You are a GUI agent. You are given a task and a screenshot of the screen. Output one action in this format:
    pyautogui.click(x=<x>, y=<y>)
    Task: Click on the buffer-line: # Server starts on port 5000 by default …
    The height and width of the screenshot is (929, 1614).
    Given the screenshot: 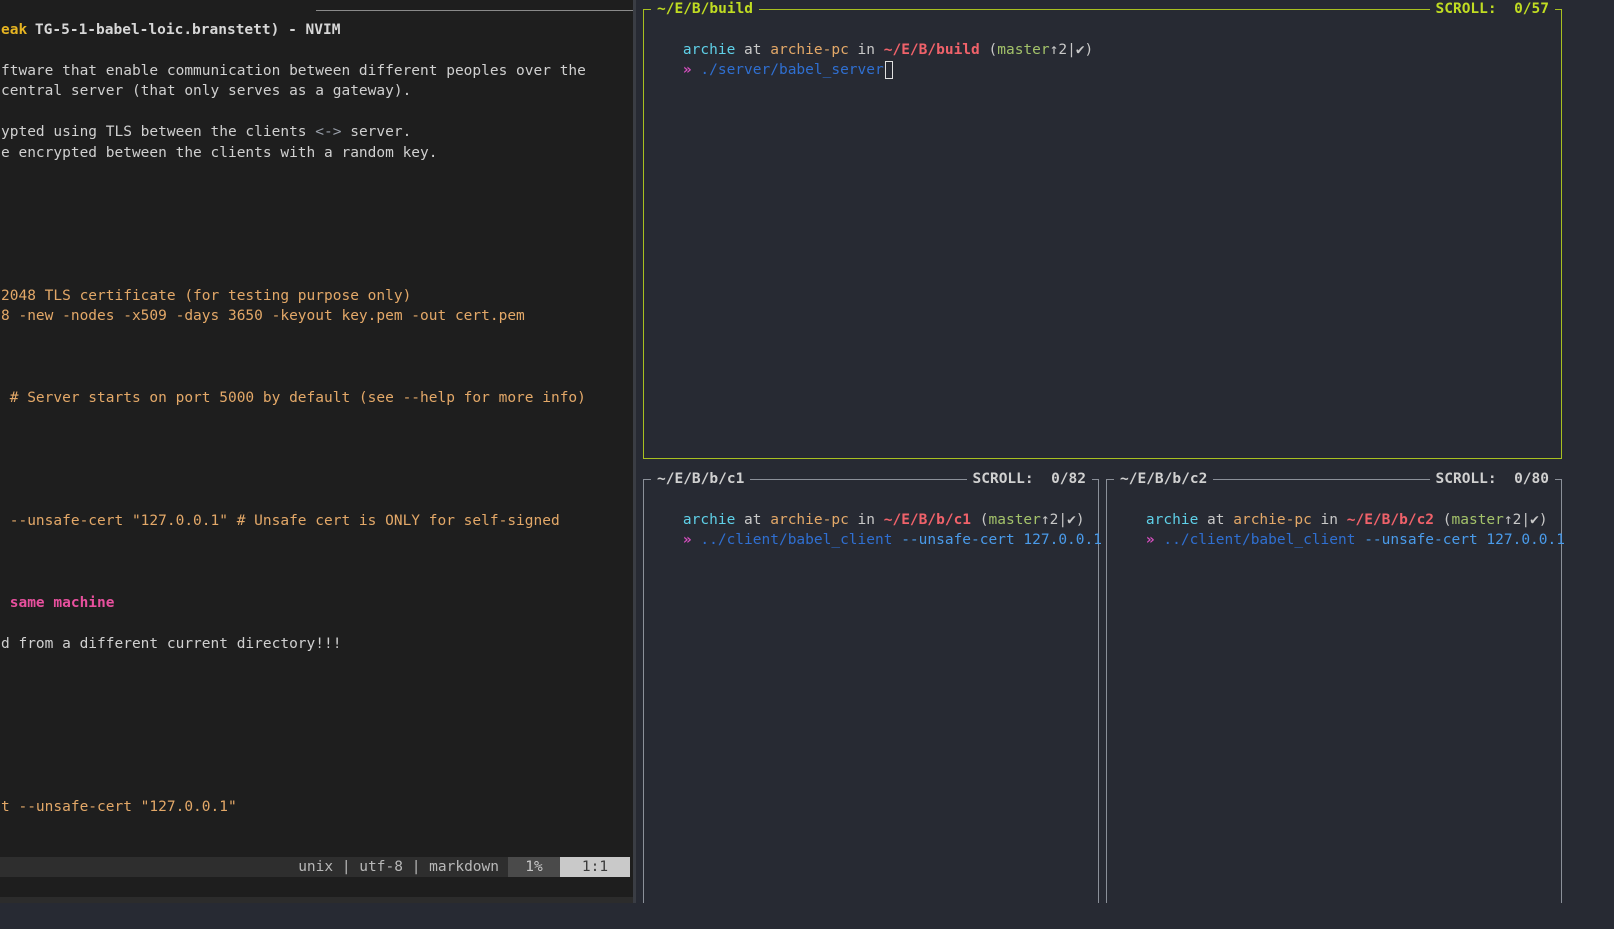 What is the action you would take?
    pyautogui.click(x=293, y=398)
    